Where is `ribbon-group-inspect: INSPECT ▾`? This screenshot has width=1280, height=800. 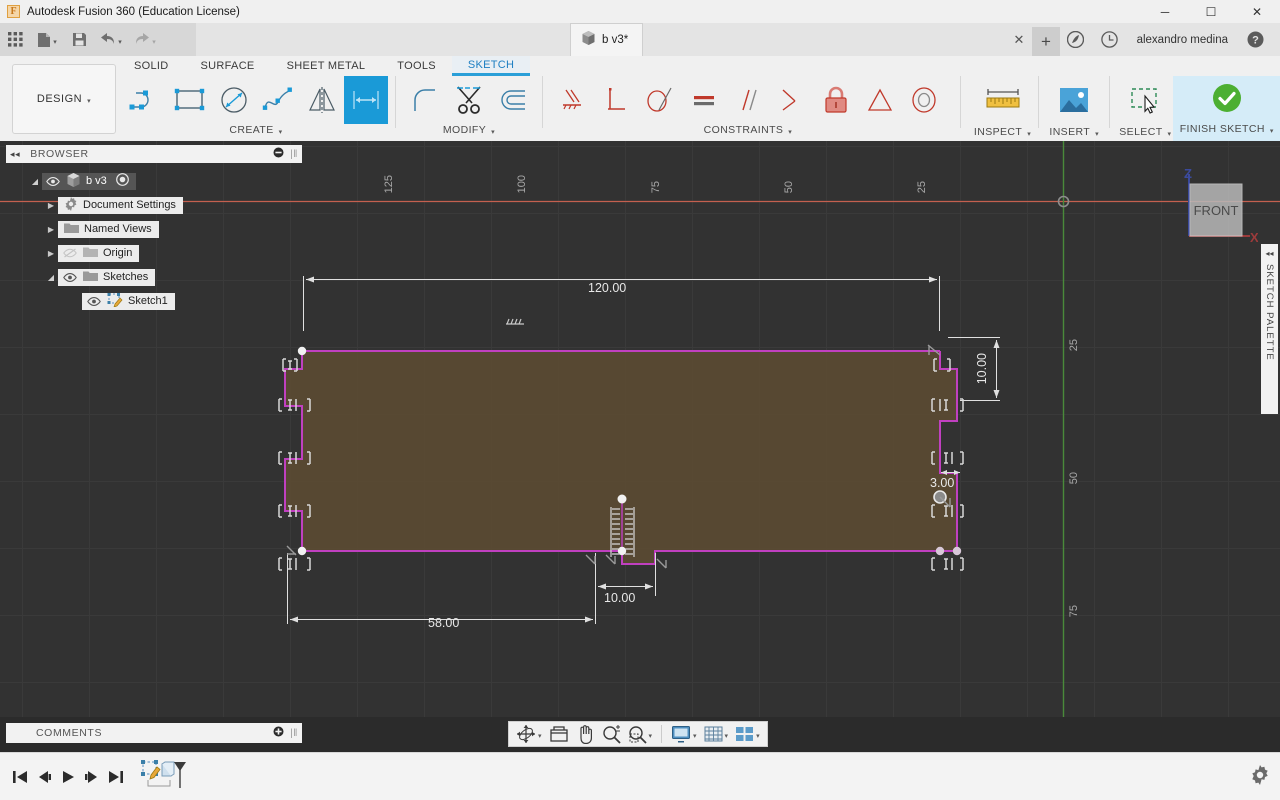
ribbon-group-inspect: INSPECT ▾ is located at coordinates (1002, 108).